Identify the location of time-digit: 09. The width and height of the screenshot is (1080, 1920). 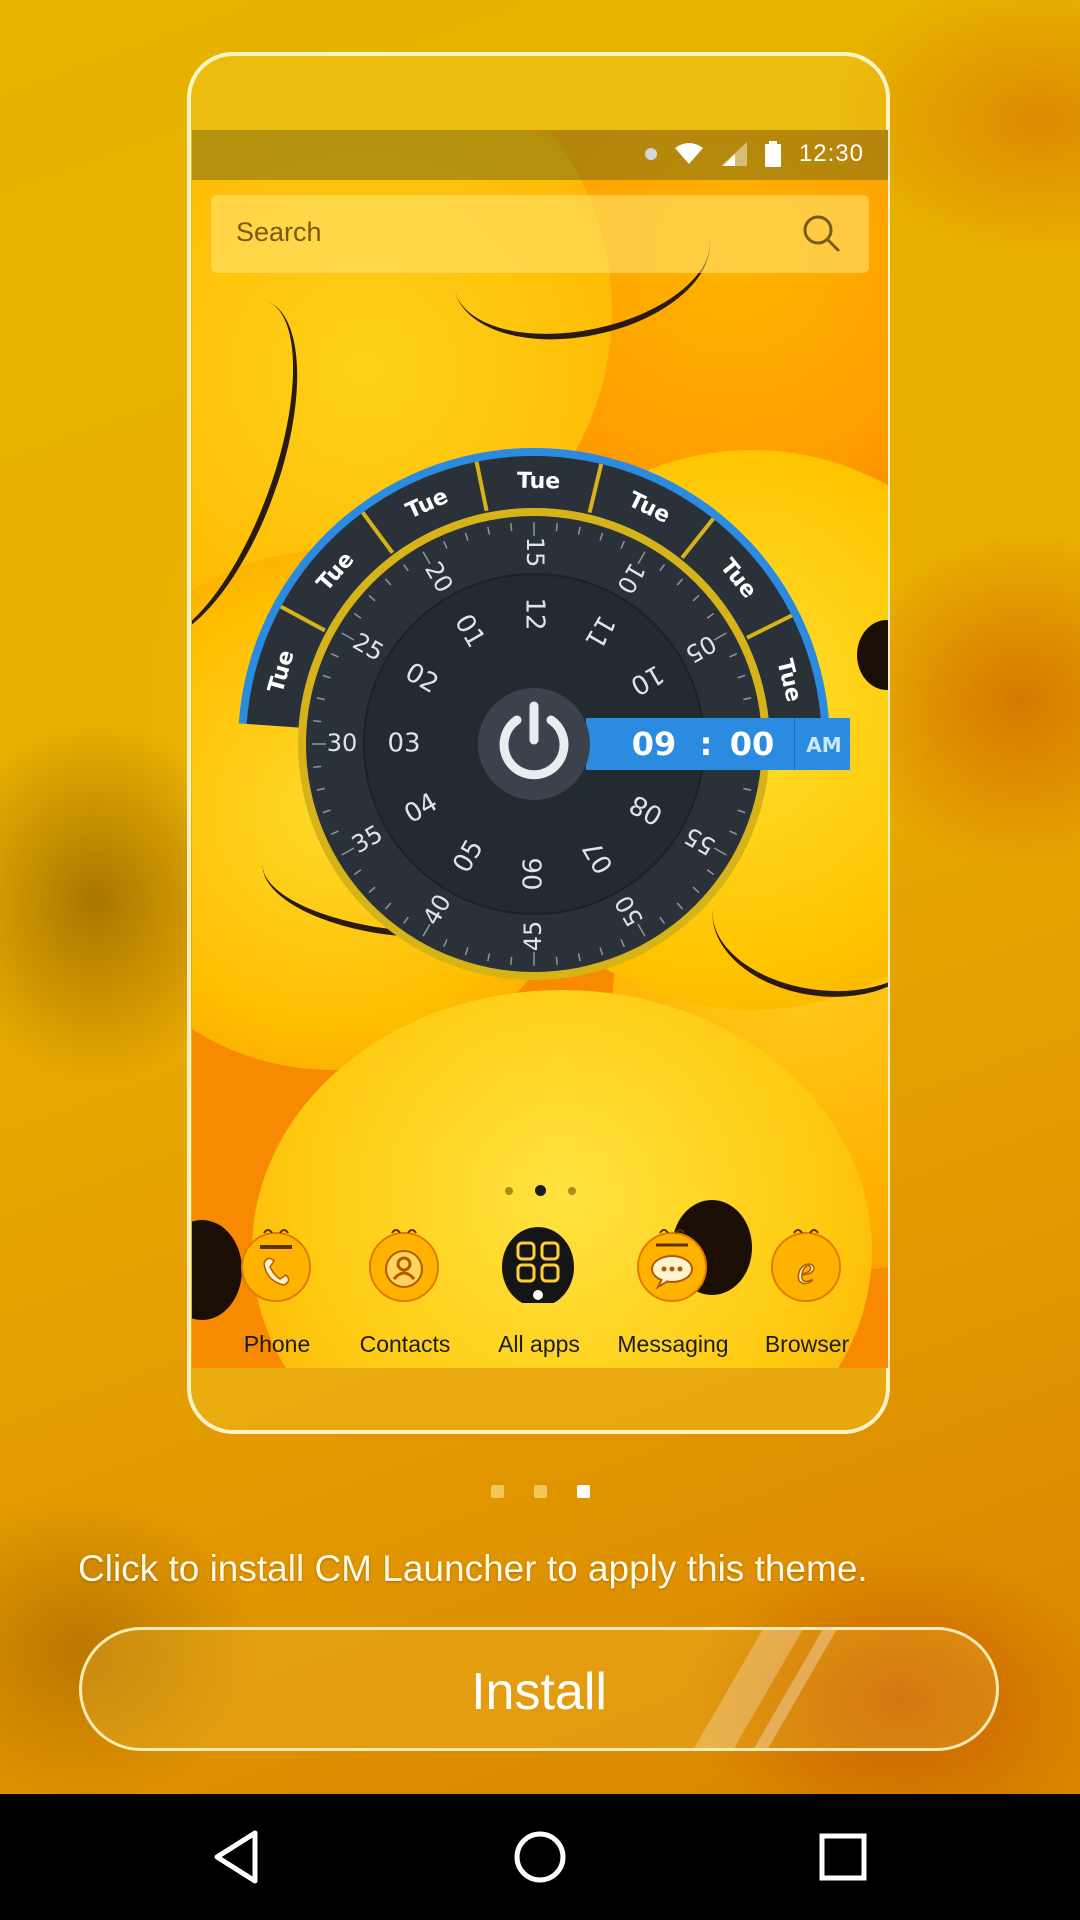
(654, 744).